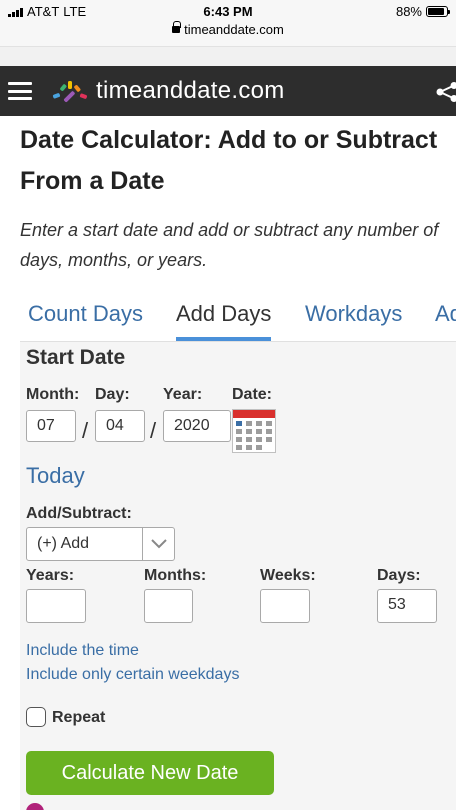  Describe the element at coordinates (76, 357) in the screenshot. I see `start-date-heading: Start Date` at that location.